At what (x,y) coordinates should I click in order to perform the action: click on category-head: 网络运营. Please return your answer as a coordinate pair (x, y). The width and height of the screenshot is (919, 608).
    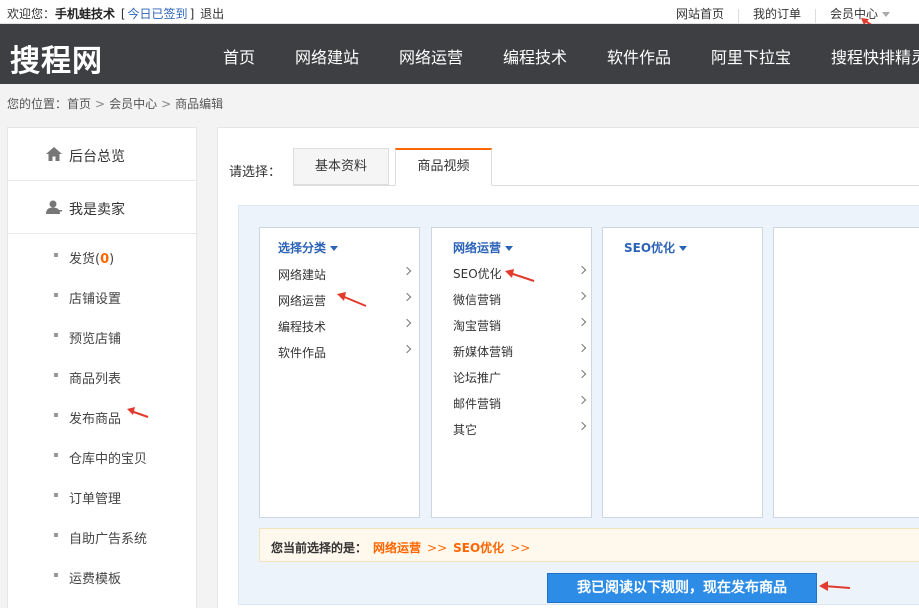
    Looking at the image, I should click on (483, 247).